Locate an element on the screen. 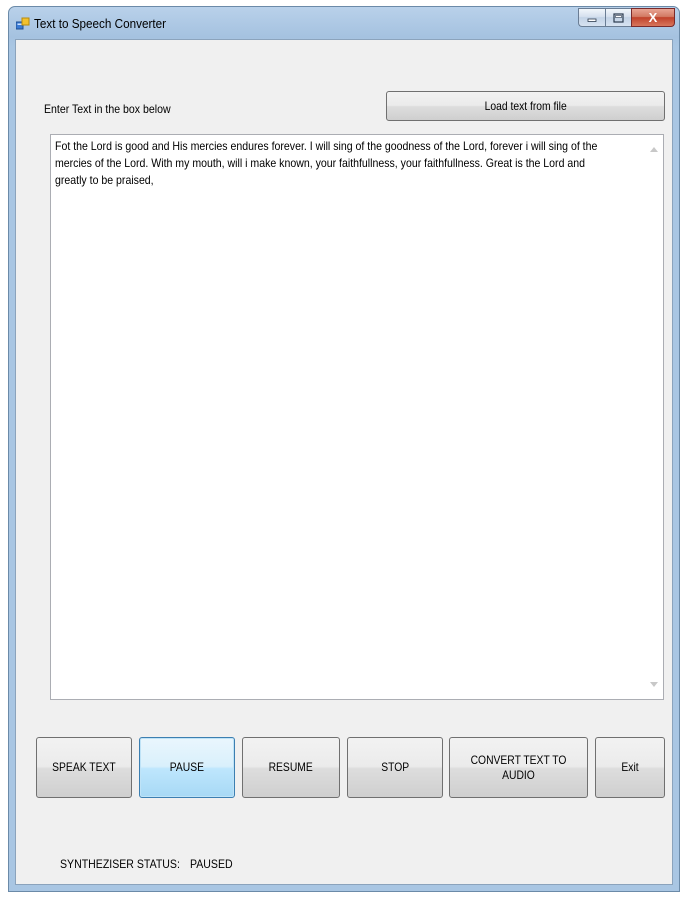 The width and height of the screenshot is (683, 898). maximize-icon is located at coordinates (618, 17).